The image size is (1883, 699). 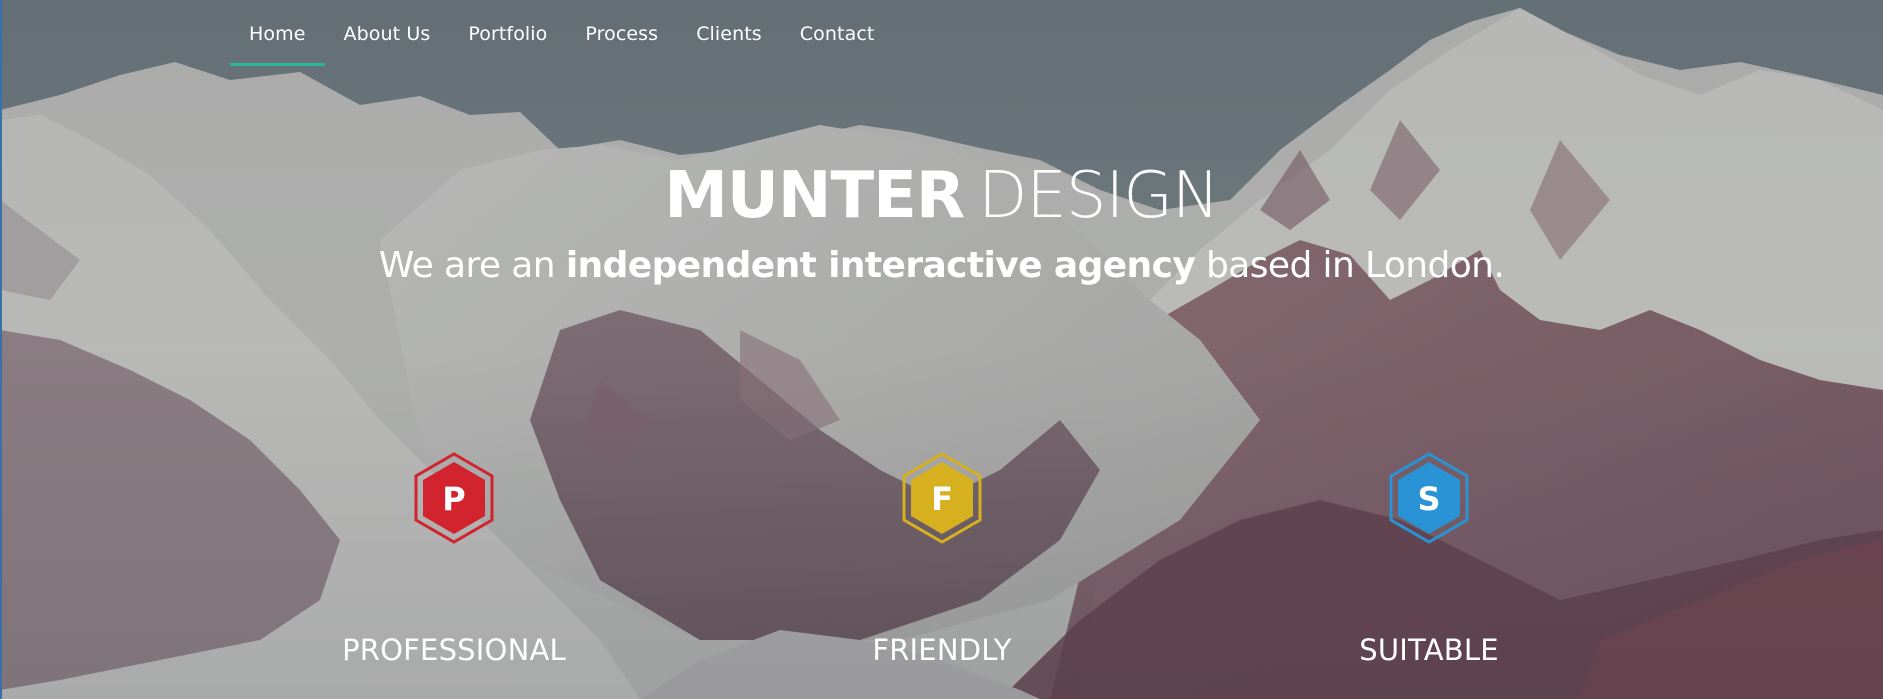 I want to click on nav-item-portfolio: Portfolio, so click(x=507, y=34).